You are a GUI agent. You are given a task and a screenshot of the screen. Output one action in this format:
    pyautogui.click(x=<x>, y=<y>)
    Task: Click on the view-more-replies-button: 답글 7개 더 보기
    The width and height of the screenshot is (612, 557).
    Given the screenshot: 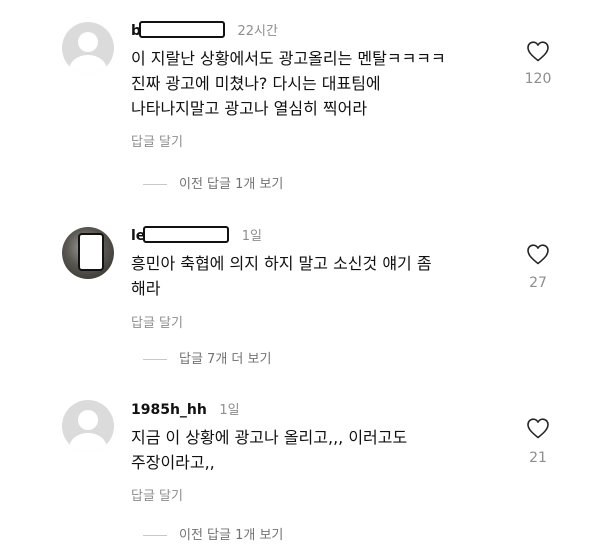 What is the action you would take?
    pyautogui.click(x=207, y=357)
    